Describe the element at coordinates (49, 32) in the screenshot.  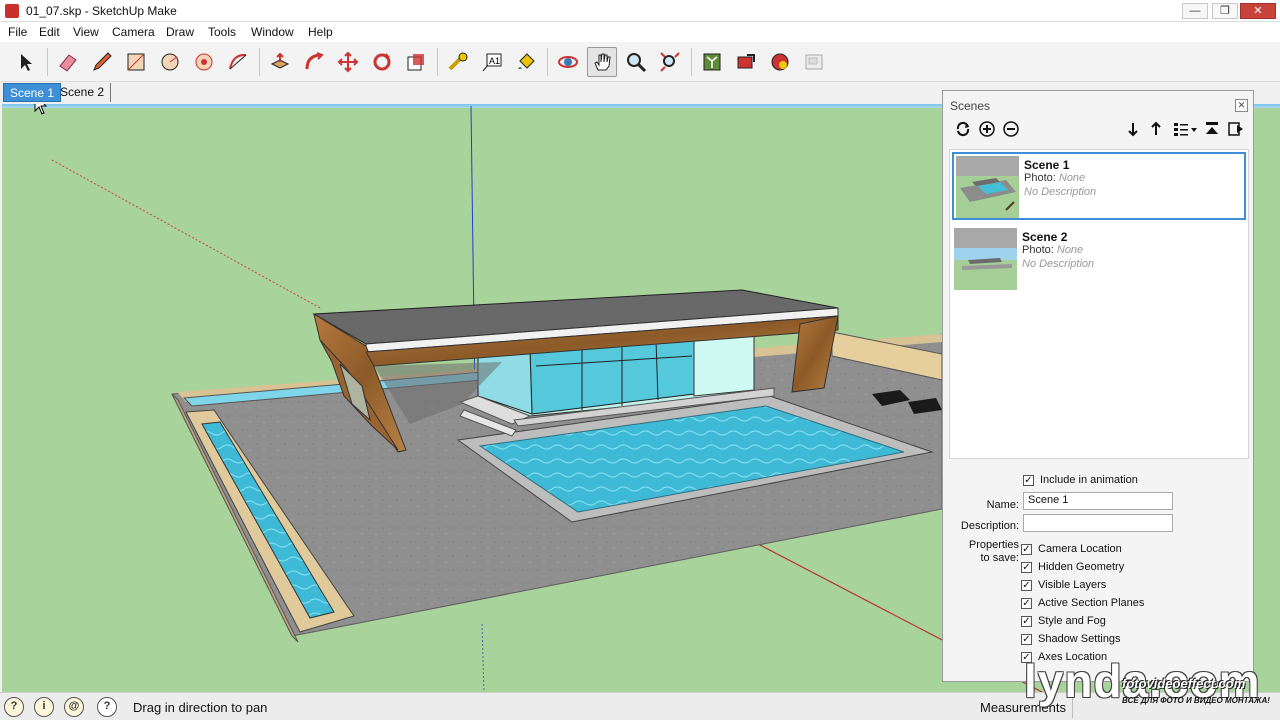
I see `menu-edit: Edit` at that location.